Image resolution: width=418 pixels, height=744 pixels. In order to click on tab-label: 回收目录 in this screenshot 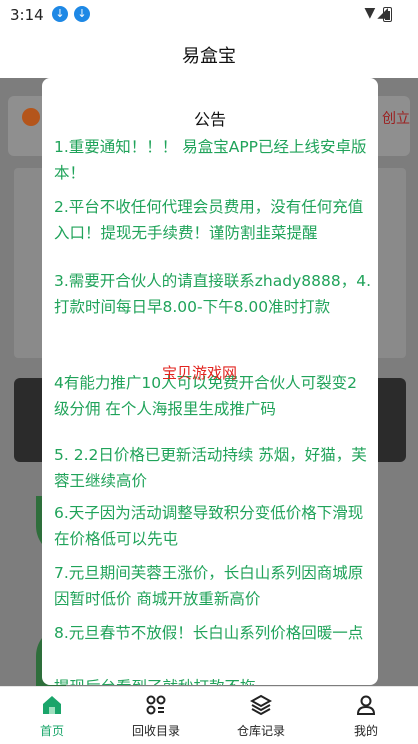, I will do `click(155, 731)`.